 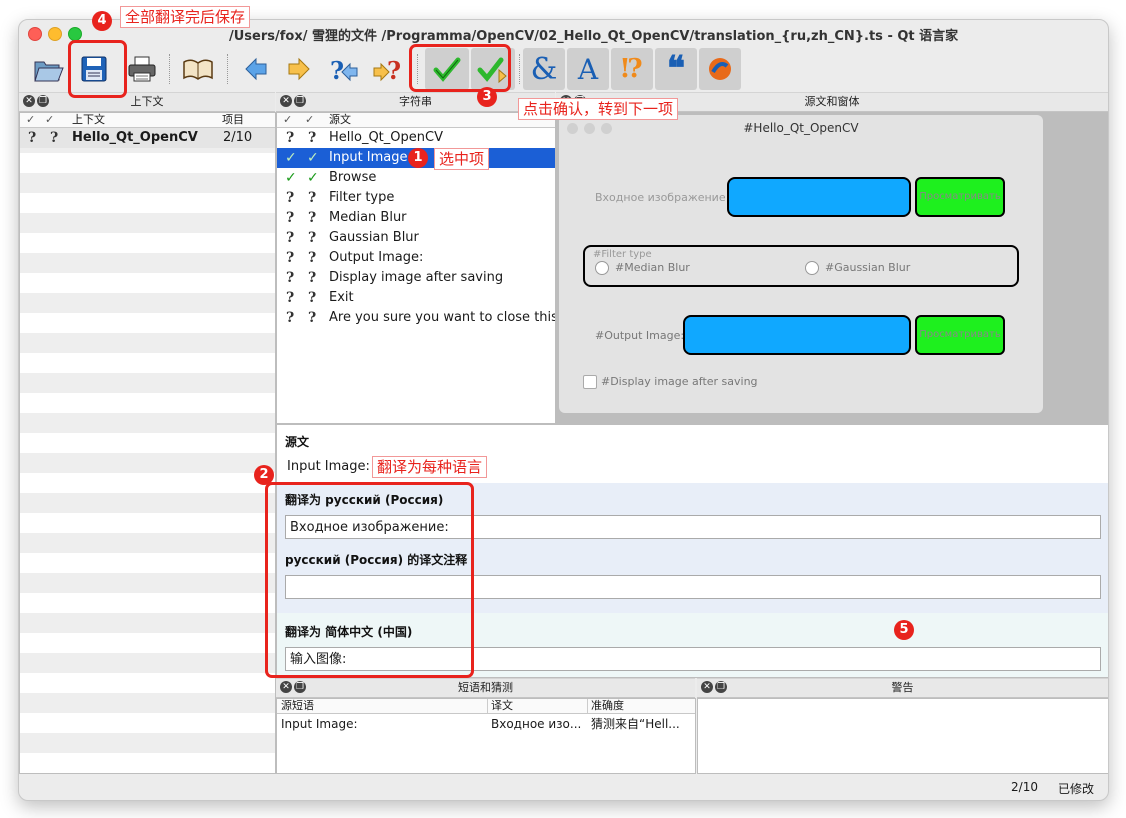 I want to click on annotation-text-3: 点击确认，转到下一项, so click(x=598, y=109).